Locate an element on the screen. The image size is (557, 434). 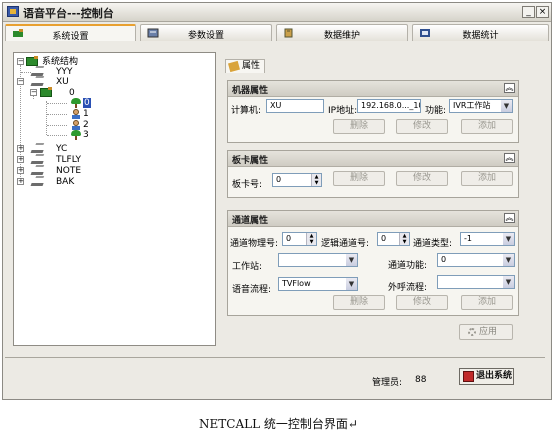
outcall-flow-select: ▼ is located at coordinates (476, 282).